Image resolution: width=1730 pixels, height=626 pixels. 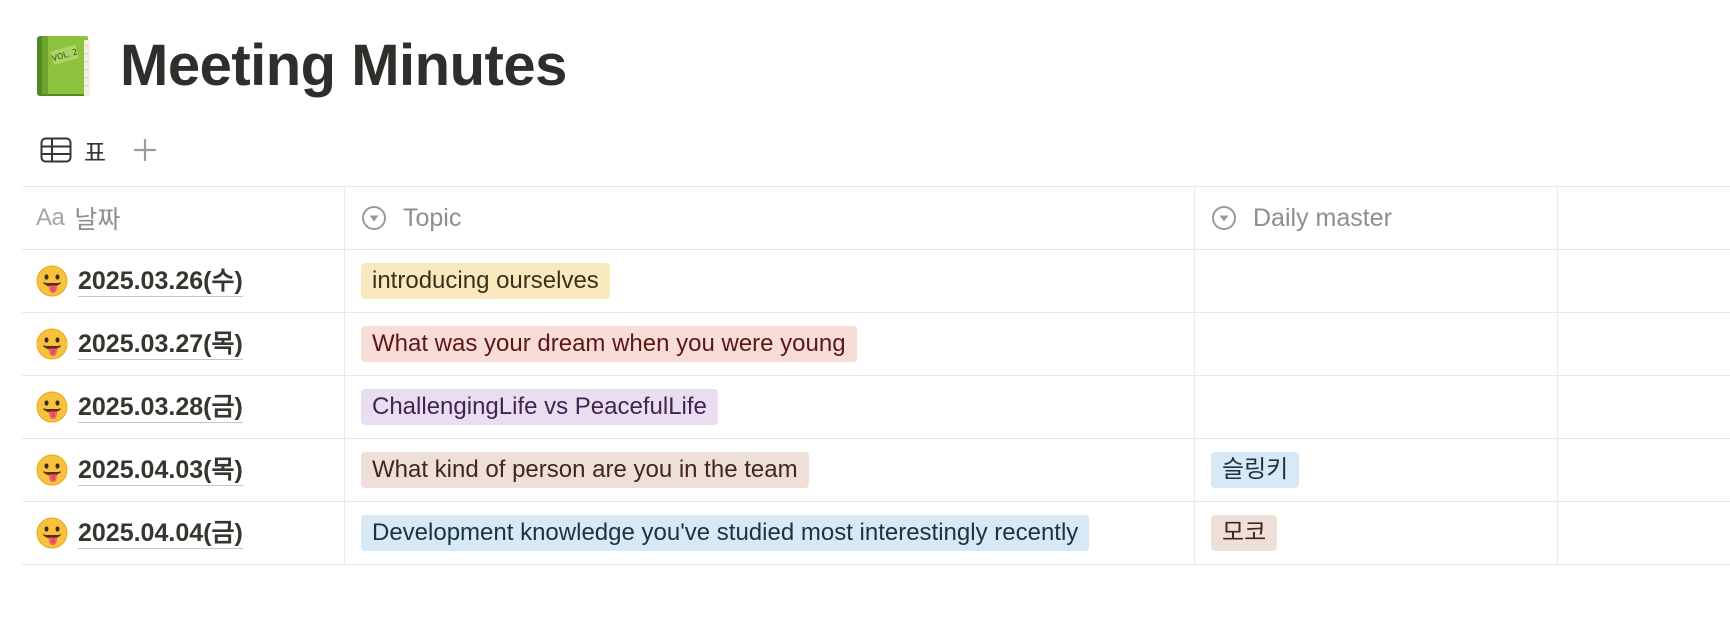 What do you see at coordinates (770, 407) in the screenshot?
I see `topic-cell: ChallengingLife vs PeacefulLife` at bounding box center [770, 407].